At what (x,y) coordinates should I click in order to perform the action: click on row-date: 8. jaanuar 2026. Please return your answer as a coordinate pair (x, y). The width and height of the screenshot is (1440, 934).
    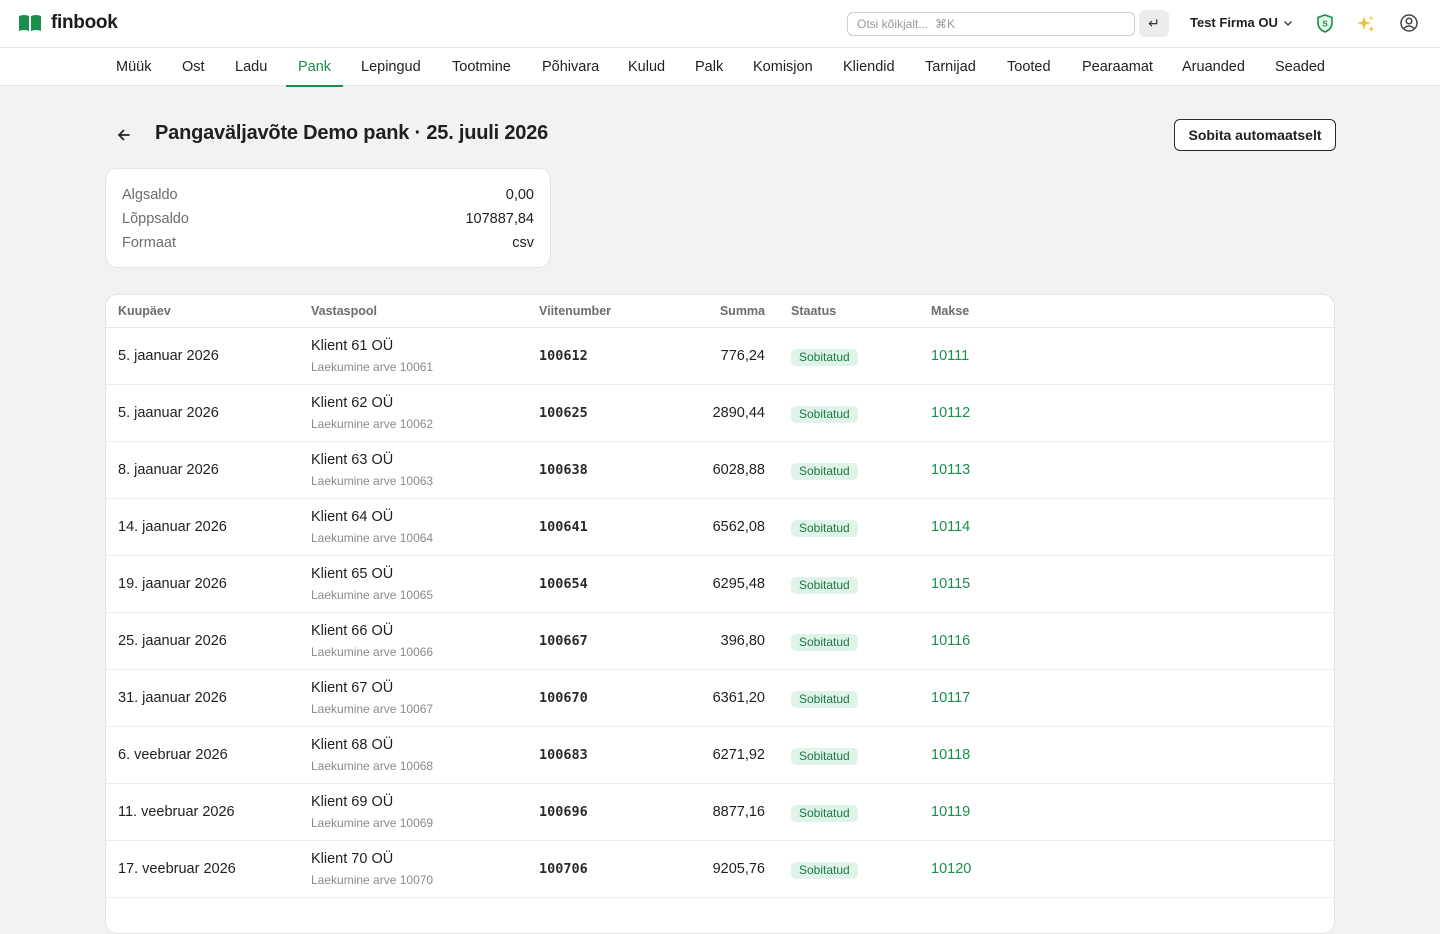
    Looking at the image, I should click on (168, 470).